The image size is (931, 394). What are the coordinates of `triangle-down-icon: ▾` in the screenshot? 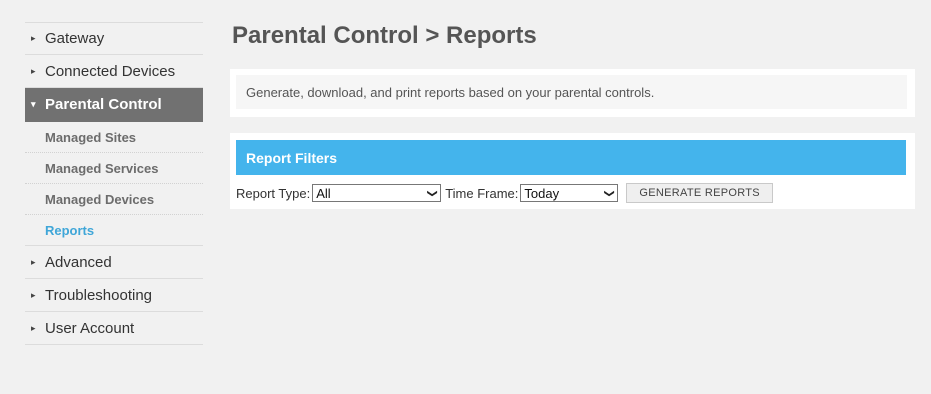 It's located at (33, 104).